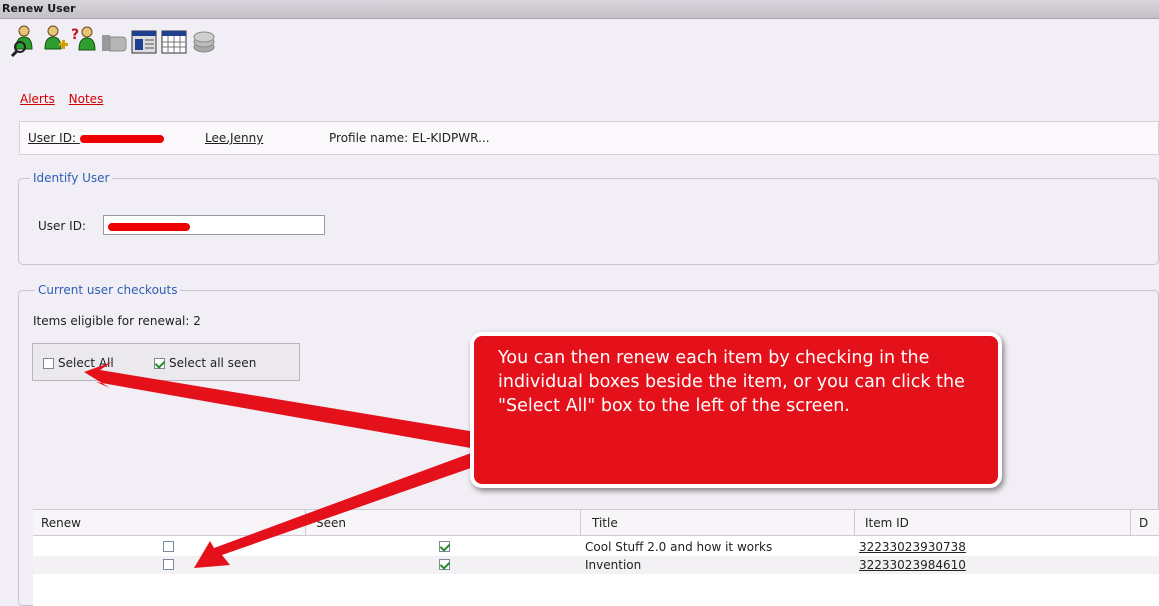  I want to click on arrow-to-select-all, so click(286, 406).